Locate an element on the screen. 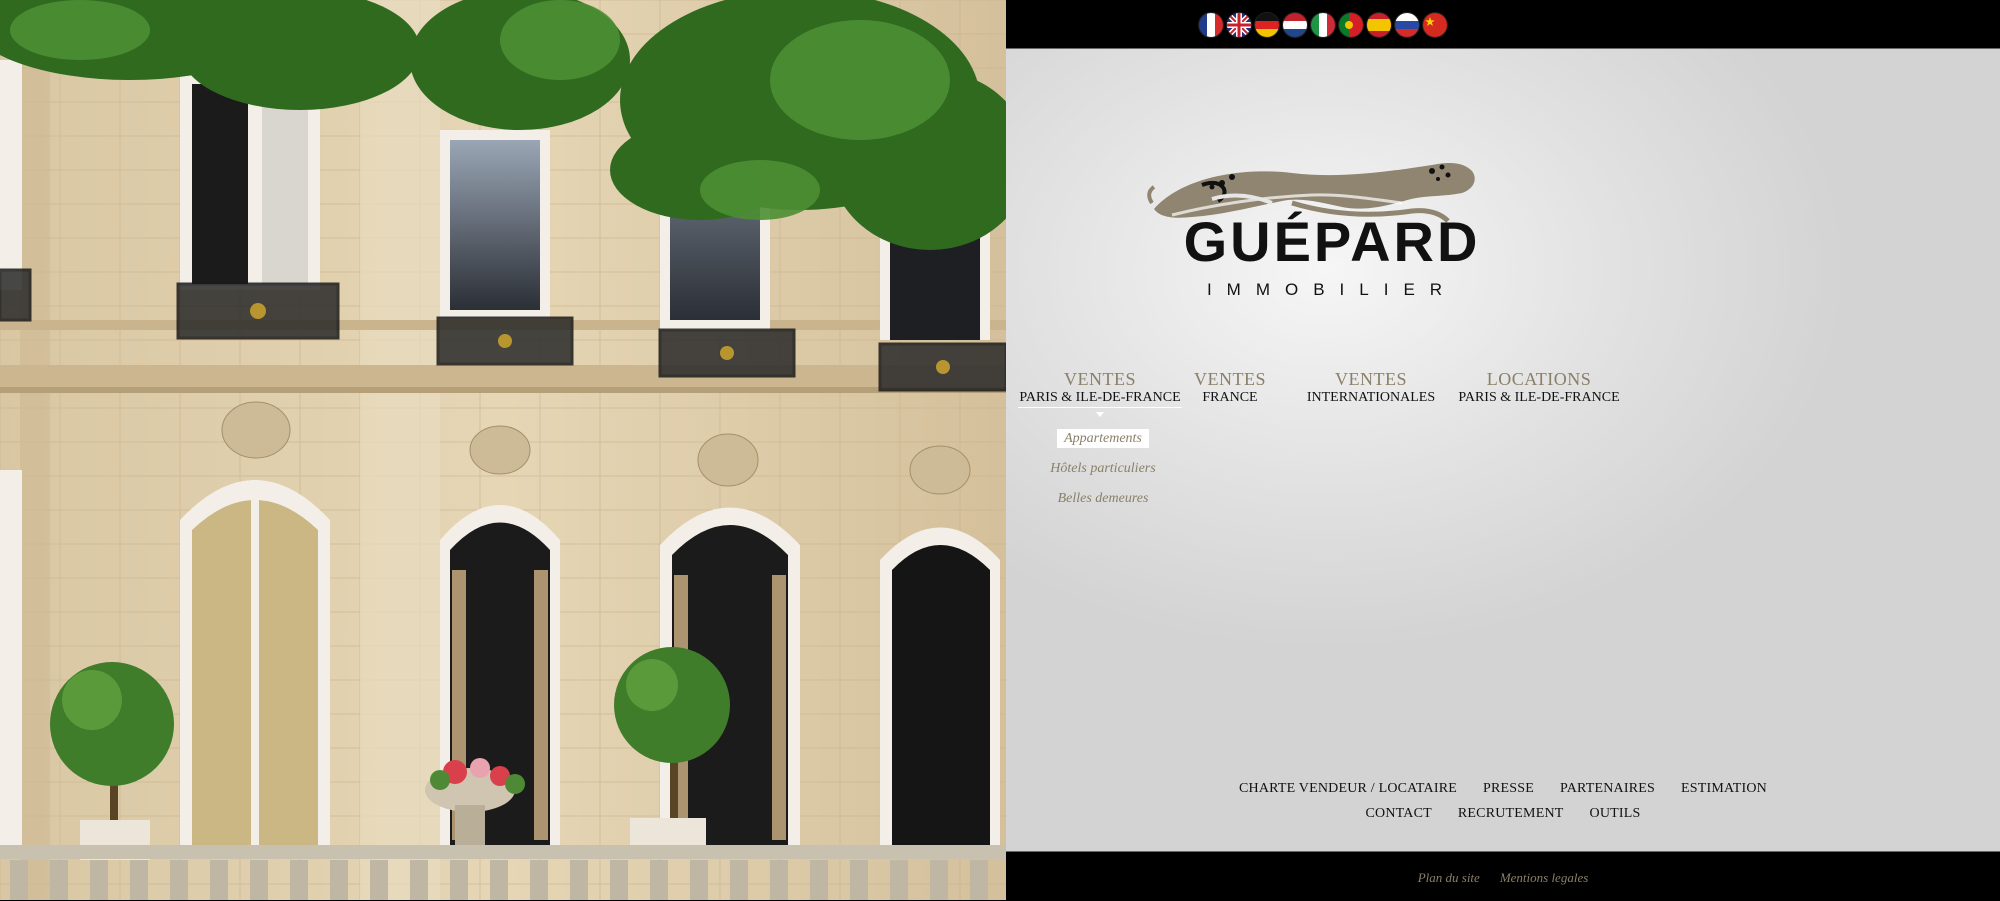  submenu-label: Hôtels particuliers is located at coordinates (1103, 468).